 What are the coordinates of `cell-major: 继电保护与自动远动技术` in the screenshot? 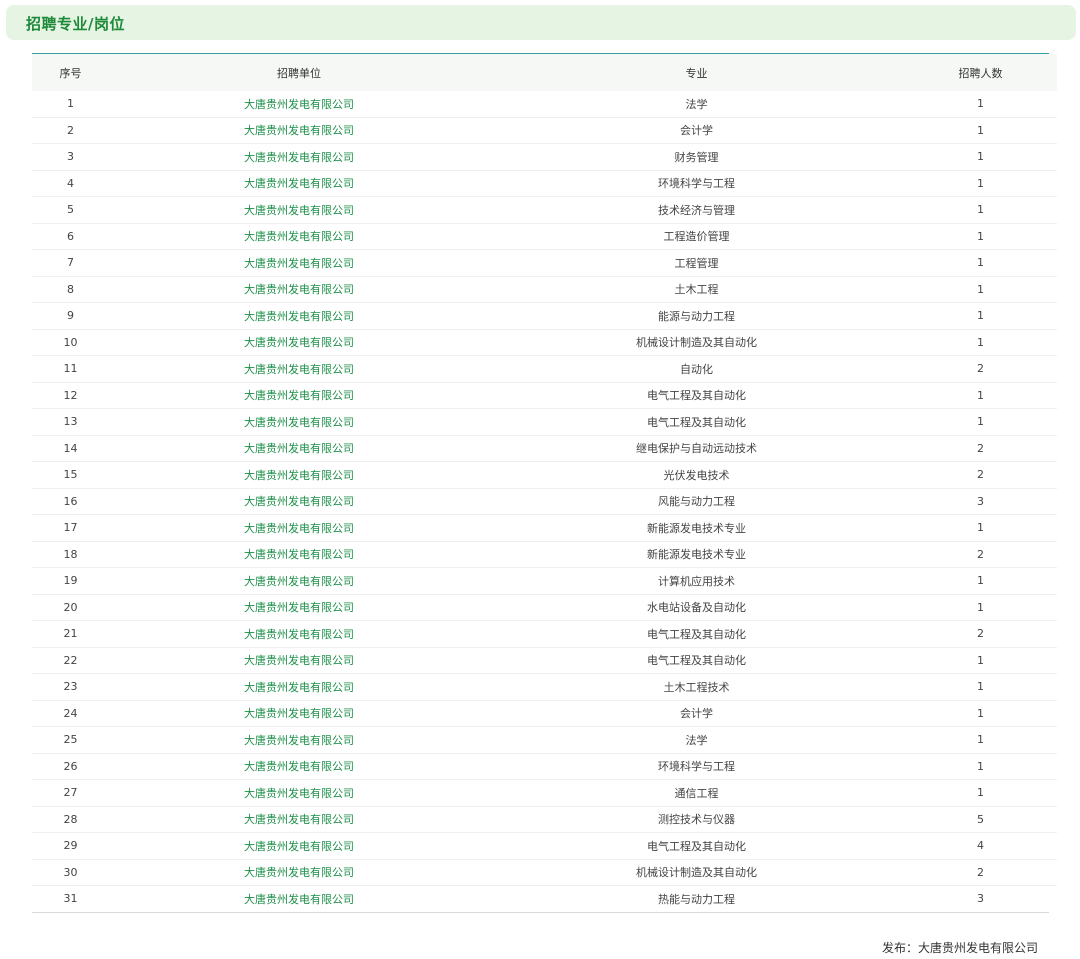 It's located at (696, 448).